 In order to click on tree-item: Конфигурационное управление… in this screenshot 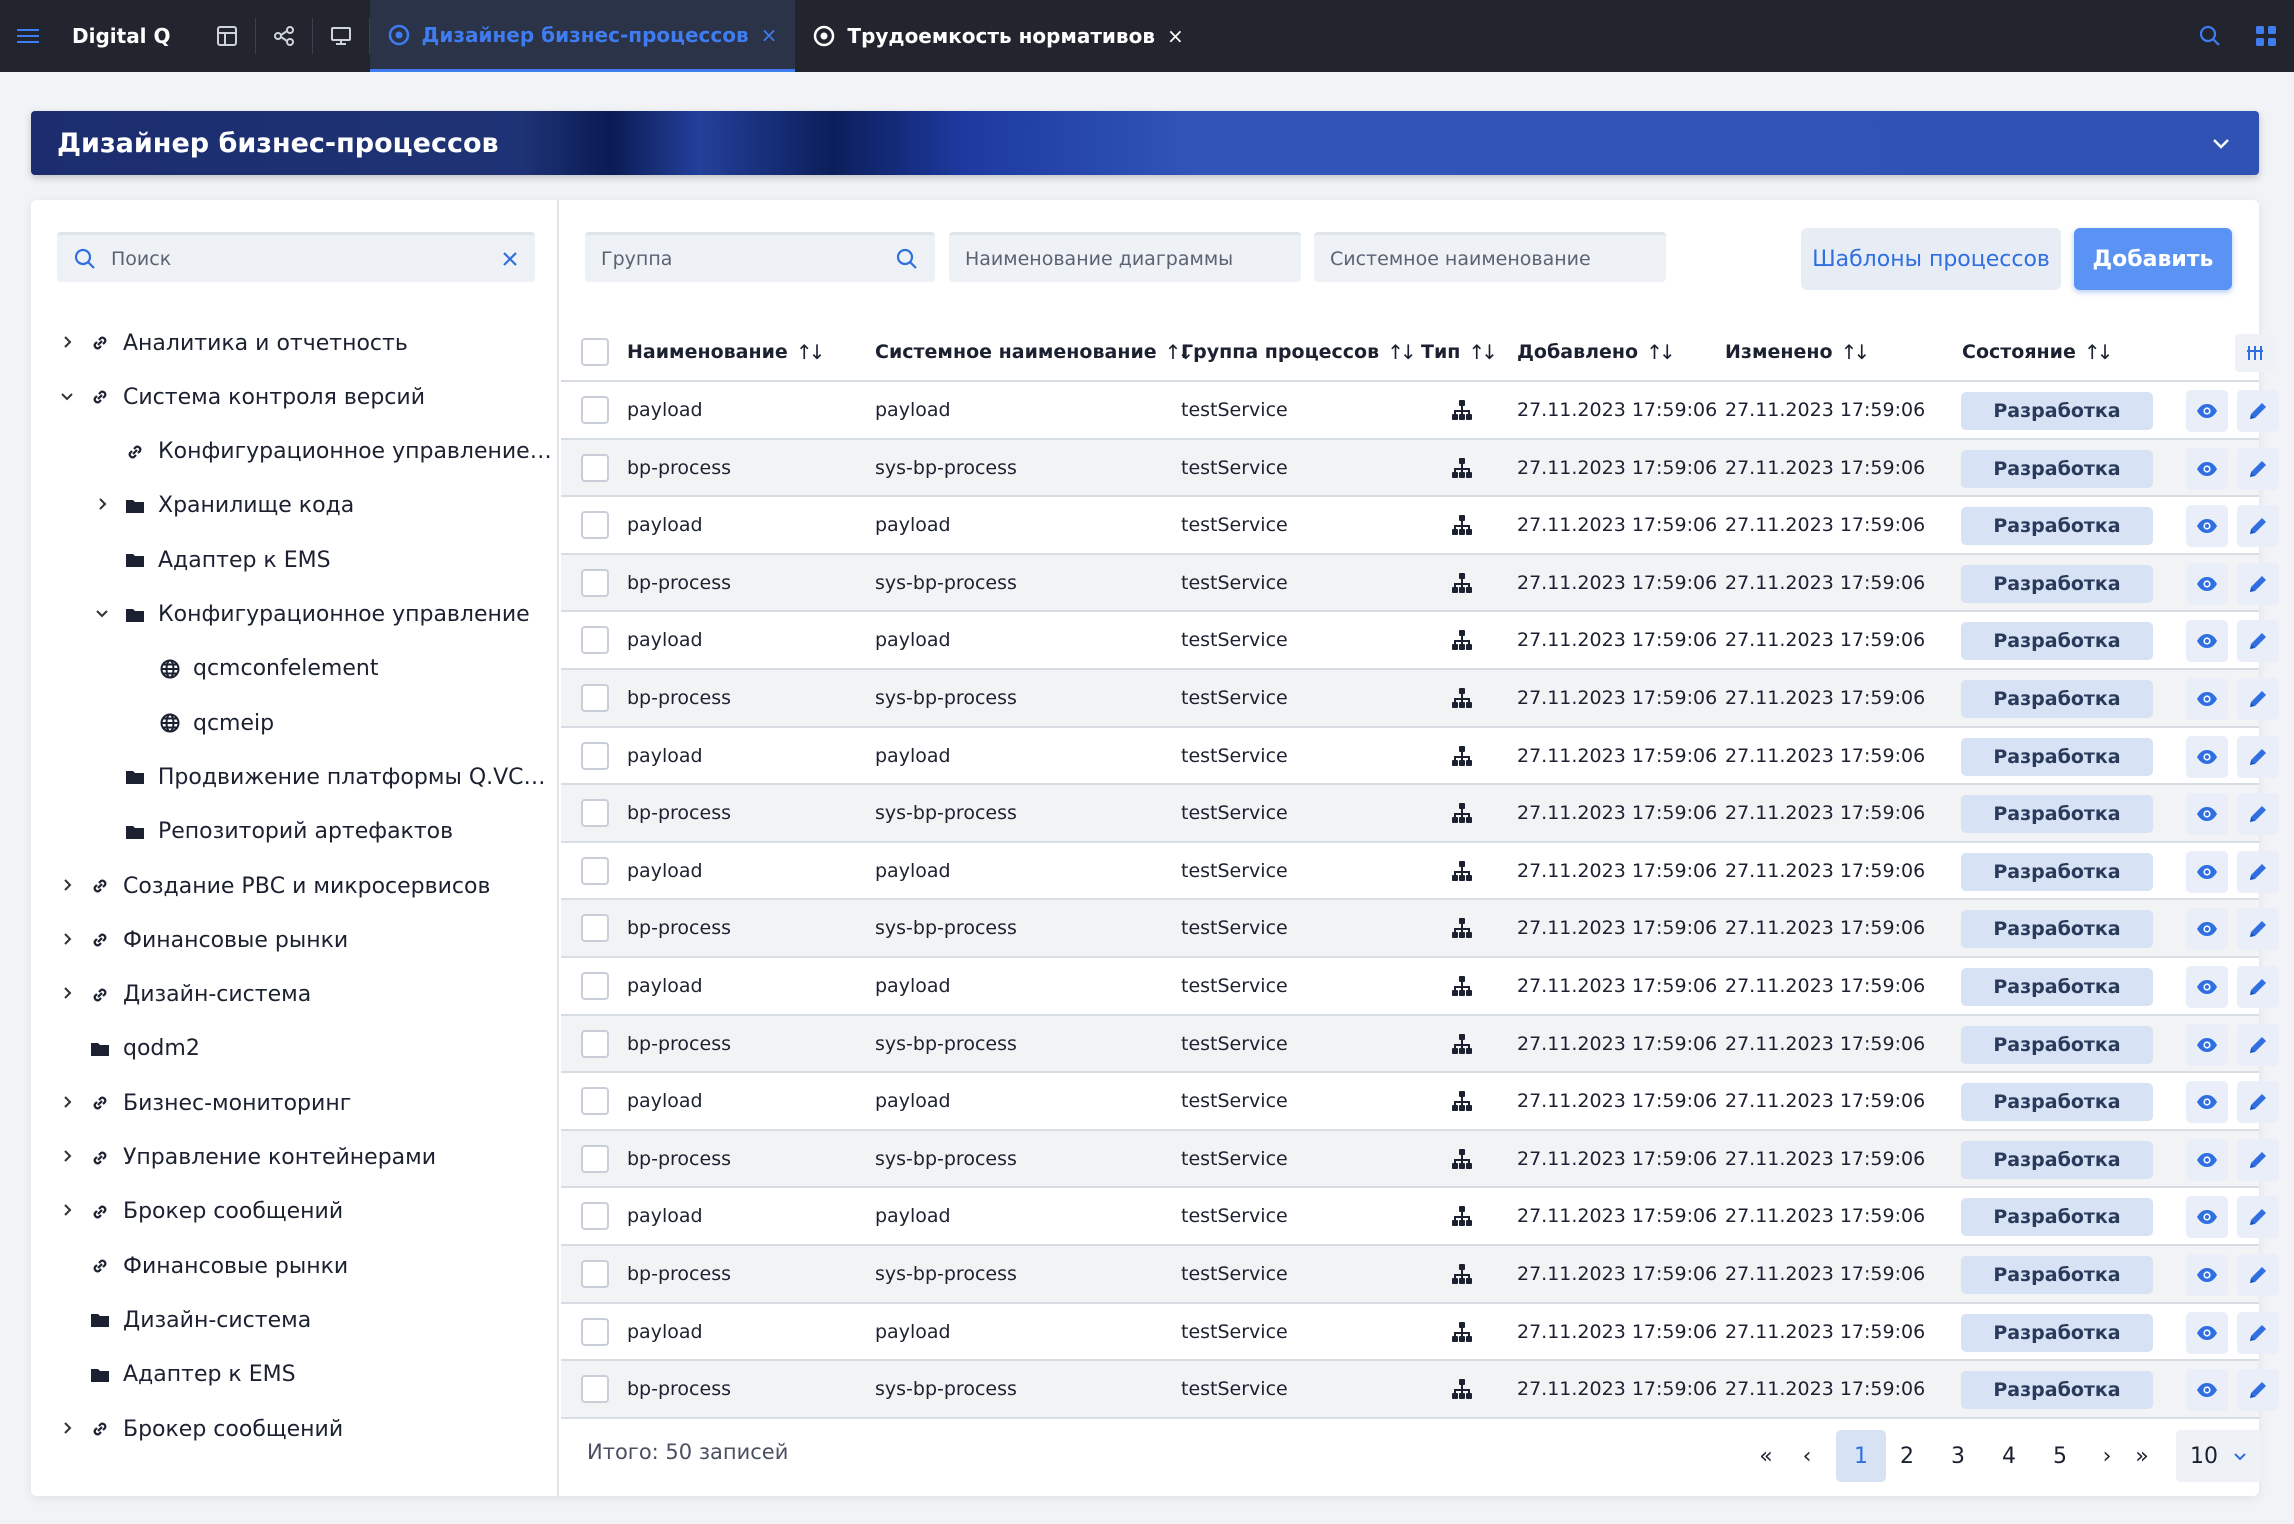, I will do `click(322, 452)`.